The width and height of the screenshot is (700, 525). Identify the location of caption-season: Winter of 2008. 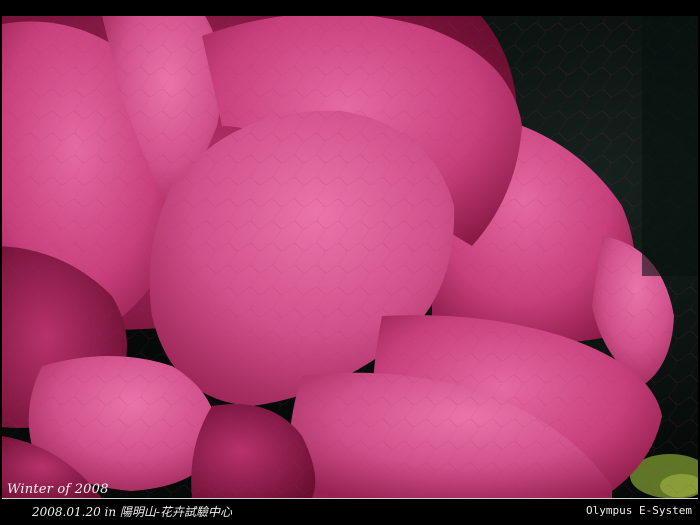
(58, 489).